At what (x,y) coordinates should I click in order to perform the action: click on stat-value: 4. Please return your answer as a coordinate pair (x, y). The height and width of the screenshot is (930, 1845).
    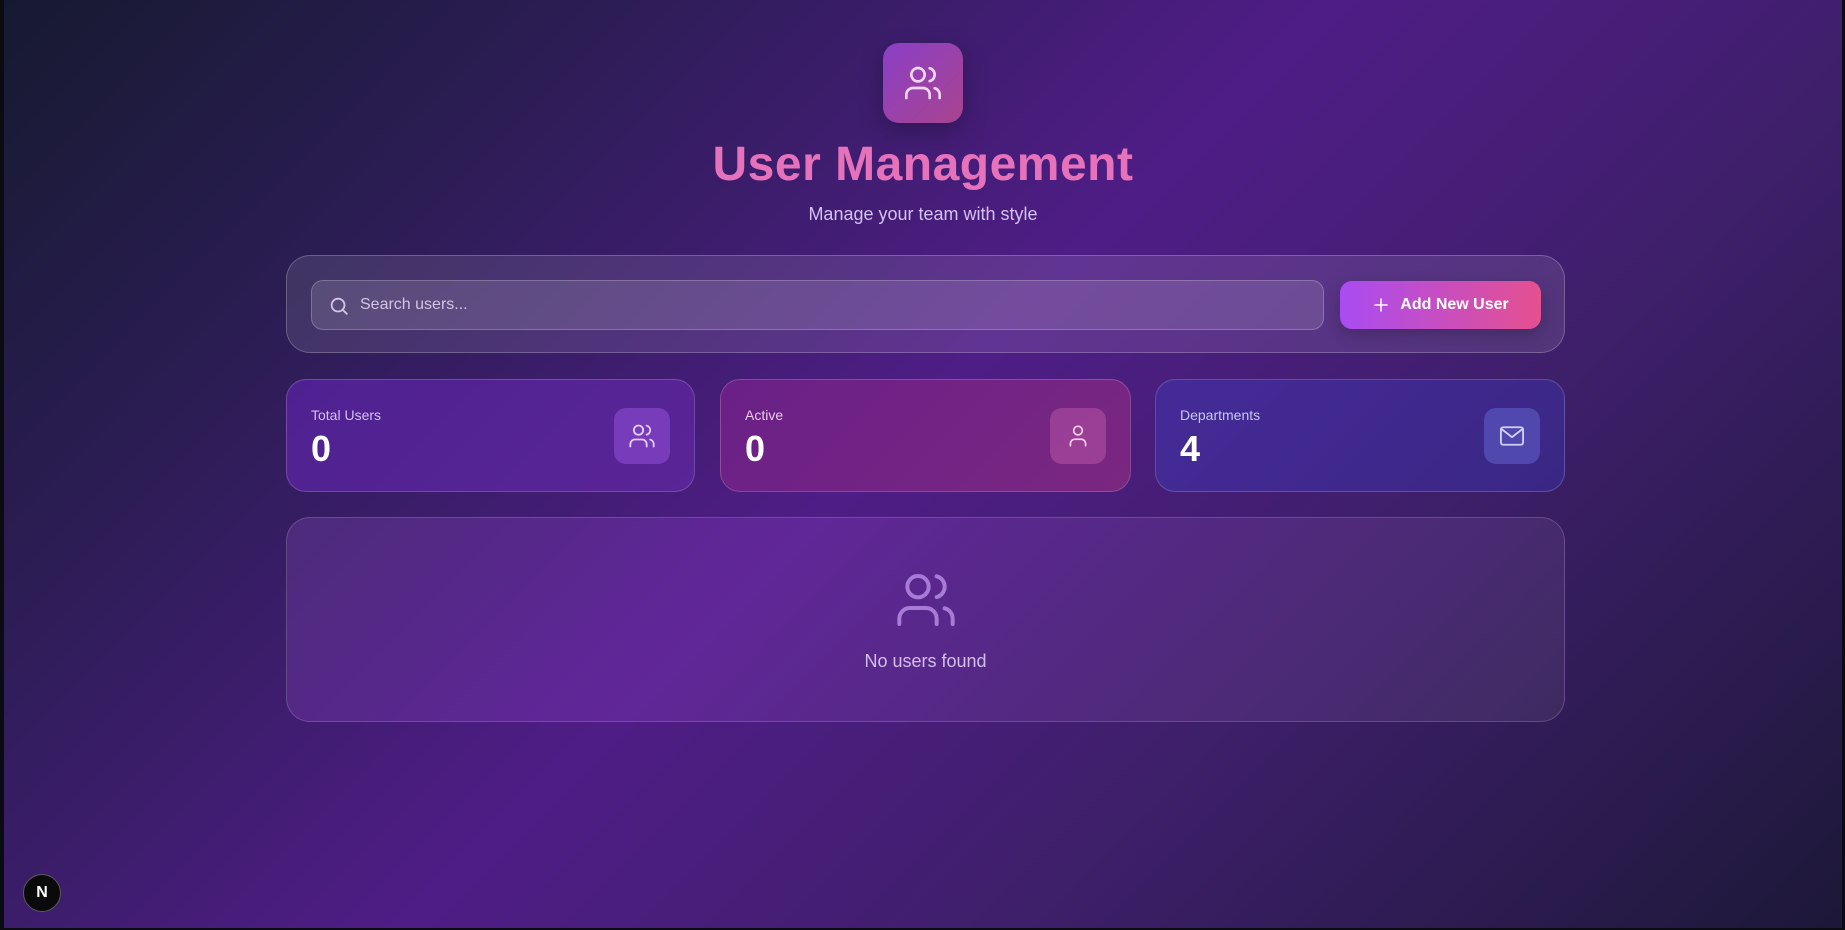
    Looking at the image, I should click on (1190, 448).